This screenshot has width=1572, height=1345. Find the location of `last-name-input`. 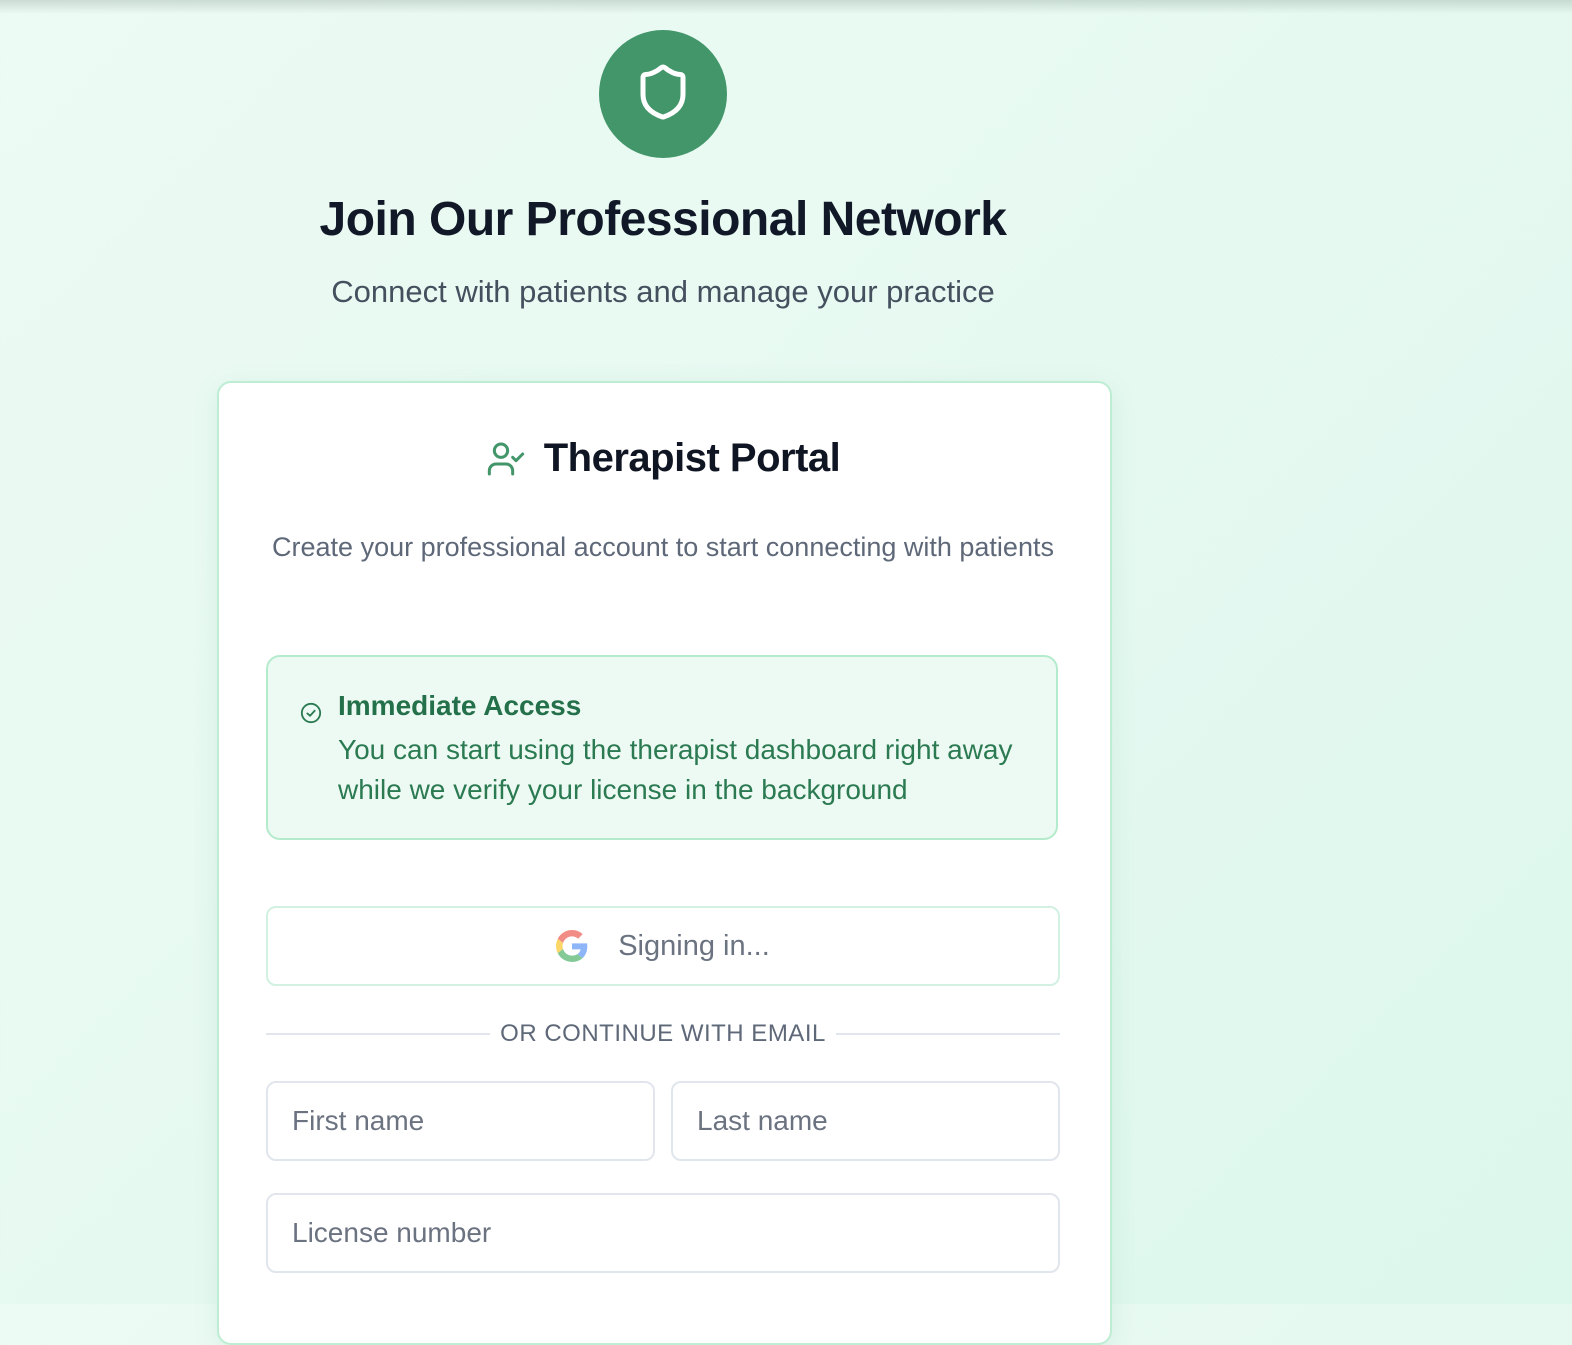

last-name-input is located at coordinates (865, 1121).